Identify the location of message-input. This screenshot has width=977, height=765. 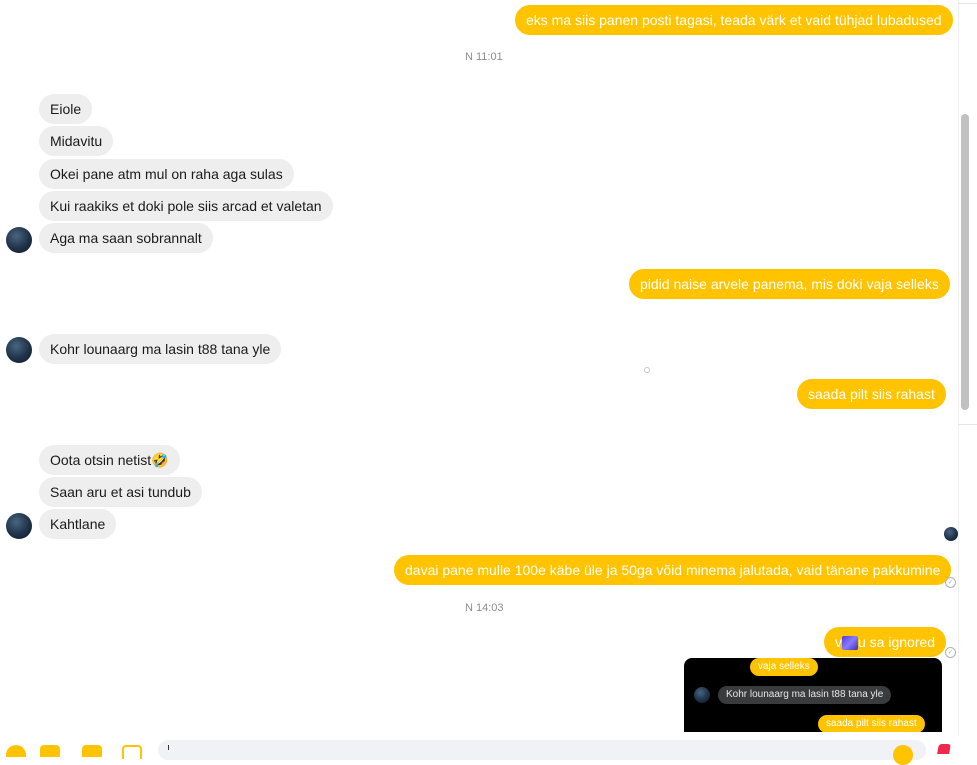
(542, 750).